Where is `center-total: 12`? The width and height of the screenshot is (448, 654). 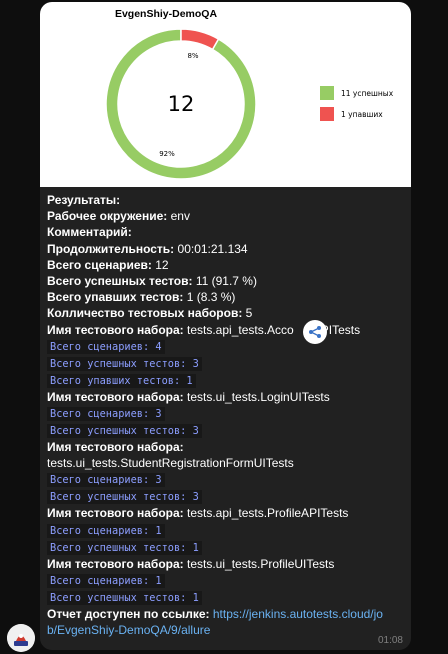
center-total: 12 is located at coordinates (181, 104).